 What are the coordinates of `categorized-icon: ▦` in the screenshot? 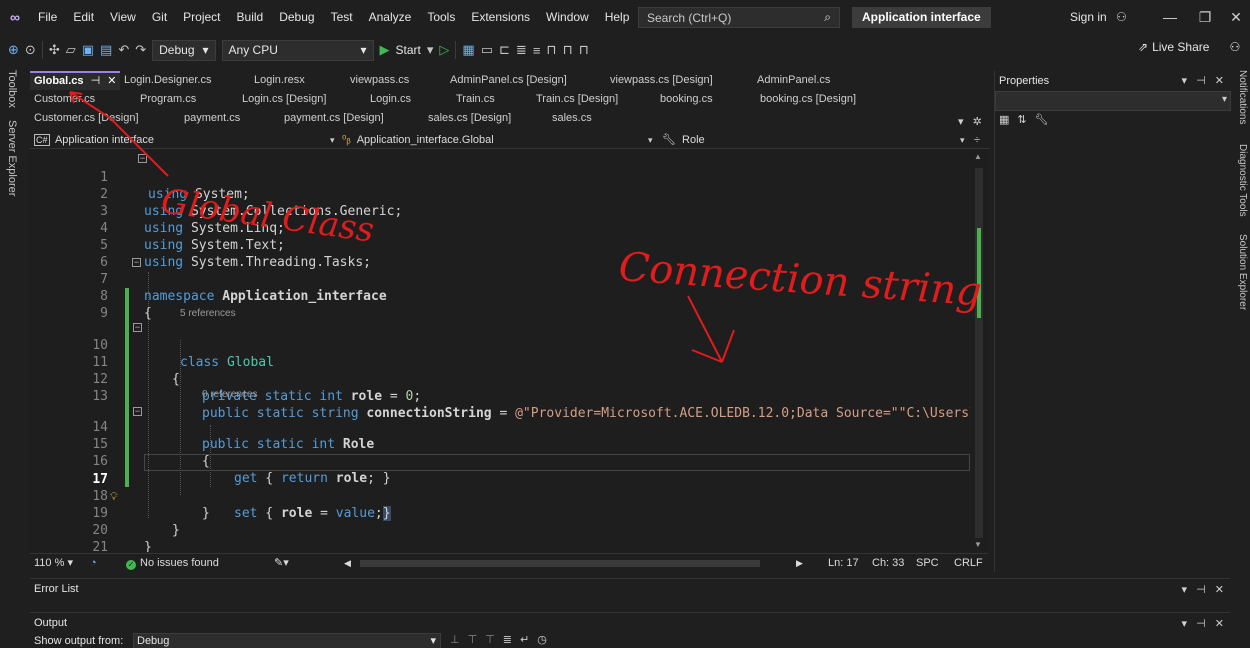 It's located at (1004, 119).